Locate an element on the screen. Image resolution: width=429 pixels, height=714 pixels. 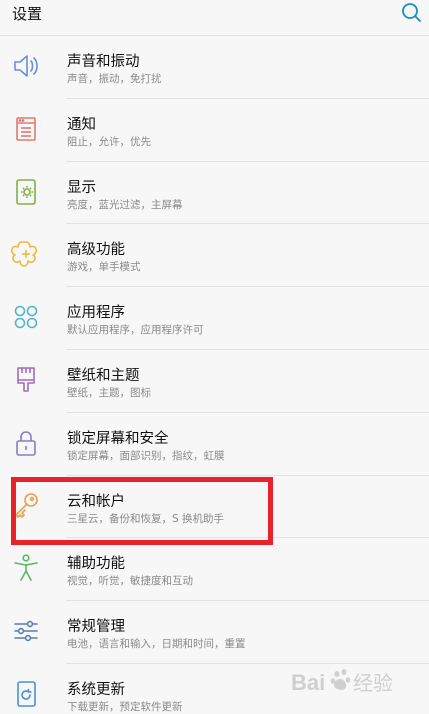
settings-item-subtitle: 亮度，蓝光过滤，主屏幕 is located at coordinates (125, 204).